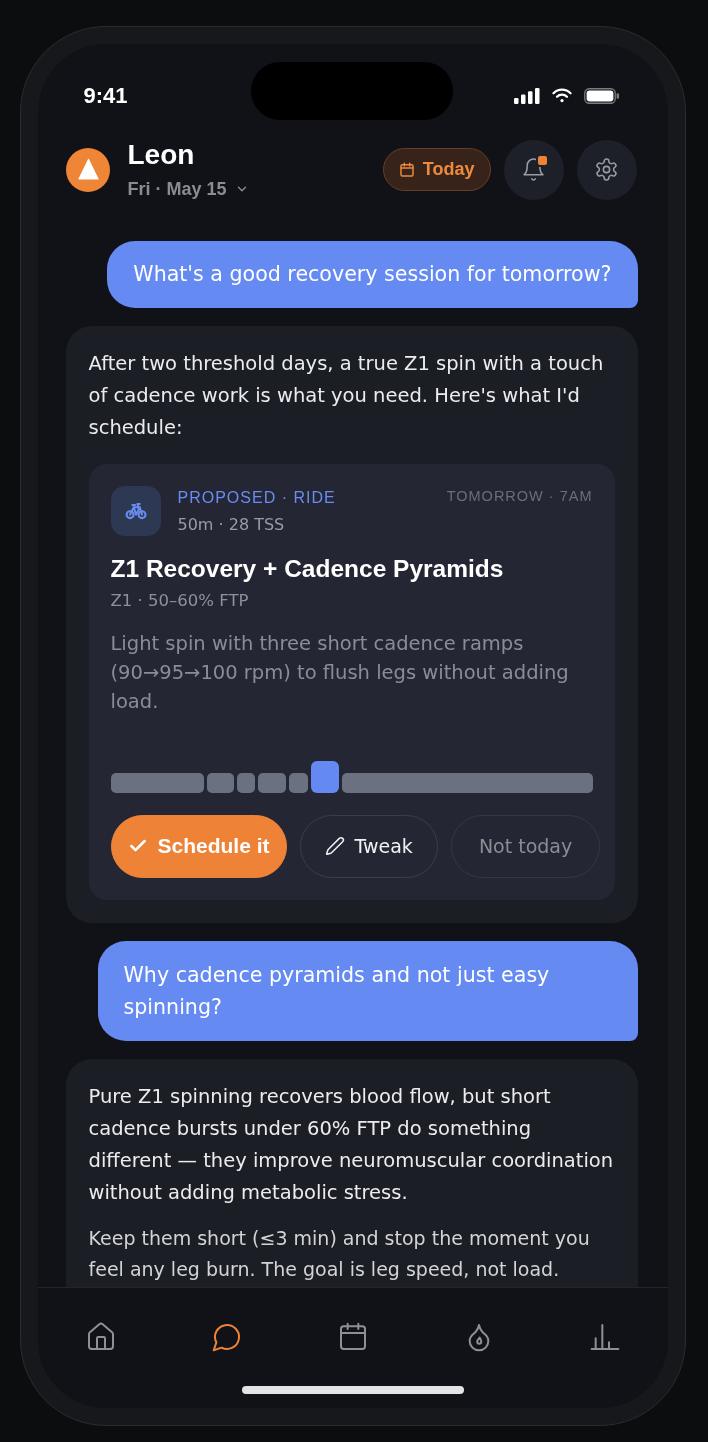  What do you see at coordinates (307, 568) in the screenshot?
I see `workout-title: Z1 Recovery + Cadence Pyramids` at bounding box center [307, 568].